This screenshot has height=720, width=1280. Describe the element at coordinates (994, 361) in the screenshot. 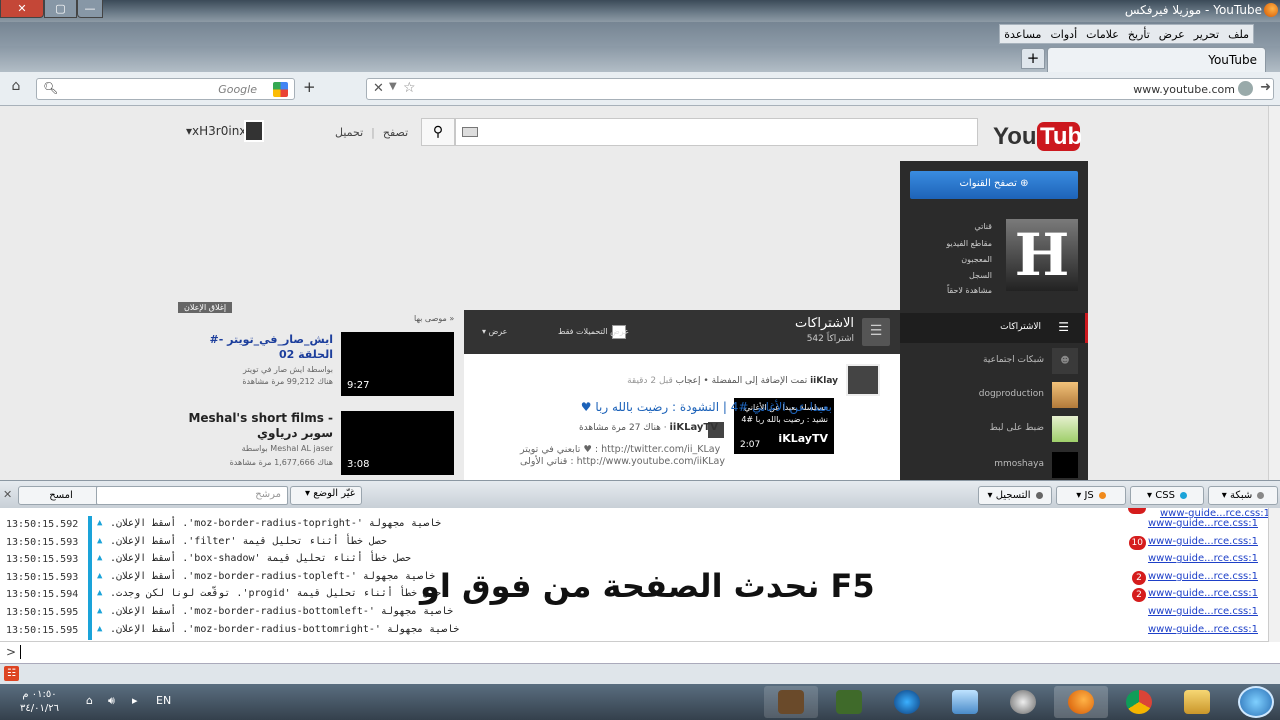

I see `guide-row: شبكات اجتماعية ☻` at that location.